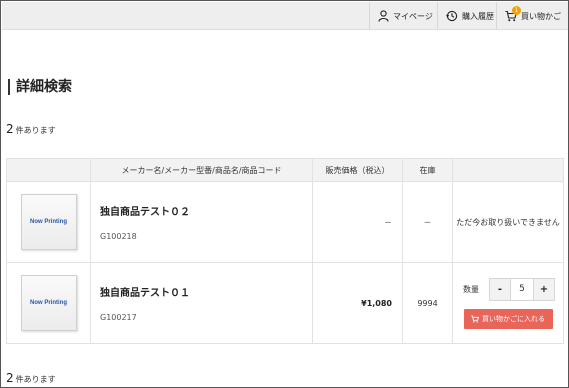 Image resolution: width=569 pixels, height=388 pixels. I want to click on header-stock: 在庫, so click(427, 170).